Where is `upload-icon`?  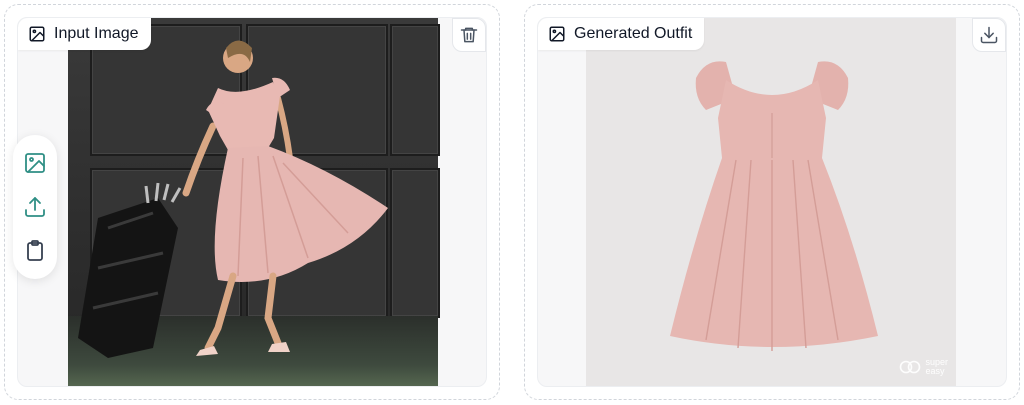
upload-icon is located at coordinates (35, 207).